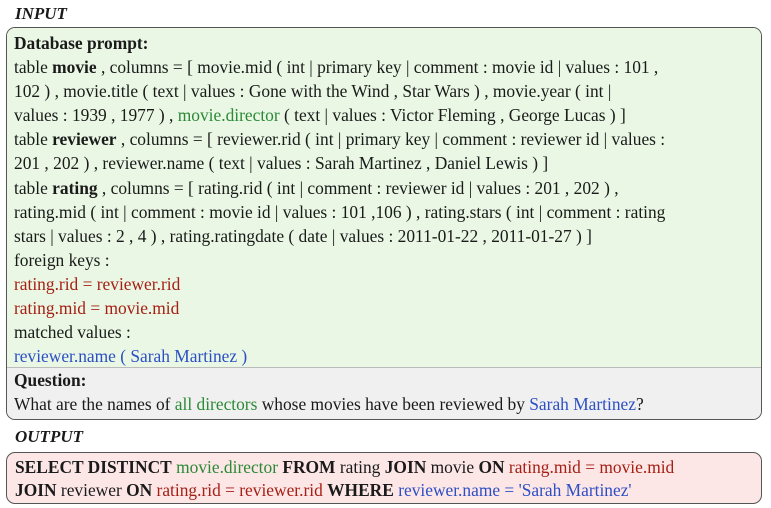  I want to click on input-section-title: INPUT, so click(41, 13).